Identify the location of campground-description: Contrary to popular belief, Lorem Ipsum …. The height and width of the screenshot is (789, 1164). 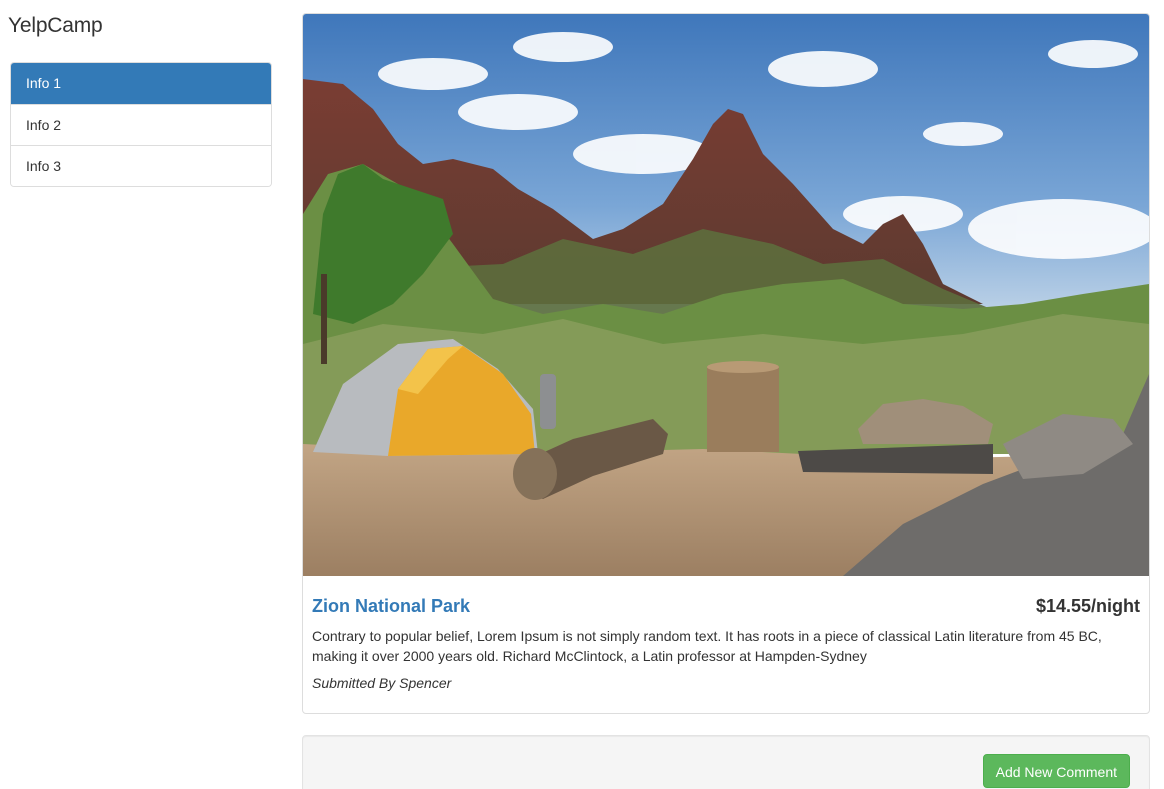
(707, 646).